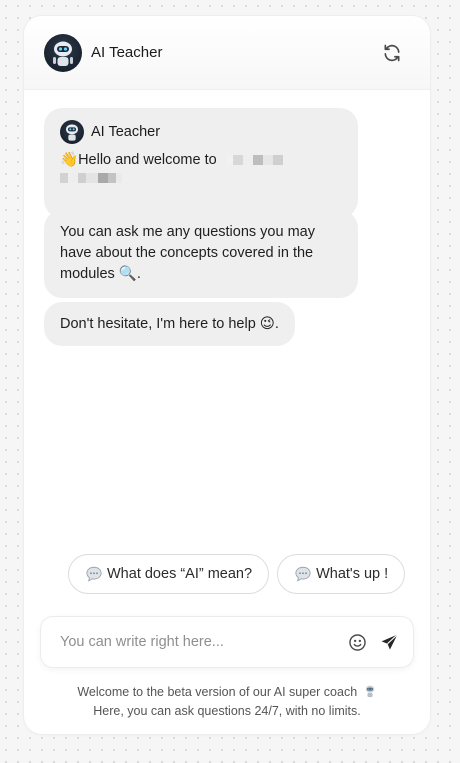 This screenshot has width=460, height=763. I want to click on wave-emoji-icon: 👋, so click(69, 160).